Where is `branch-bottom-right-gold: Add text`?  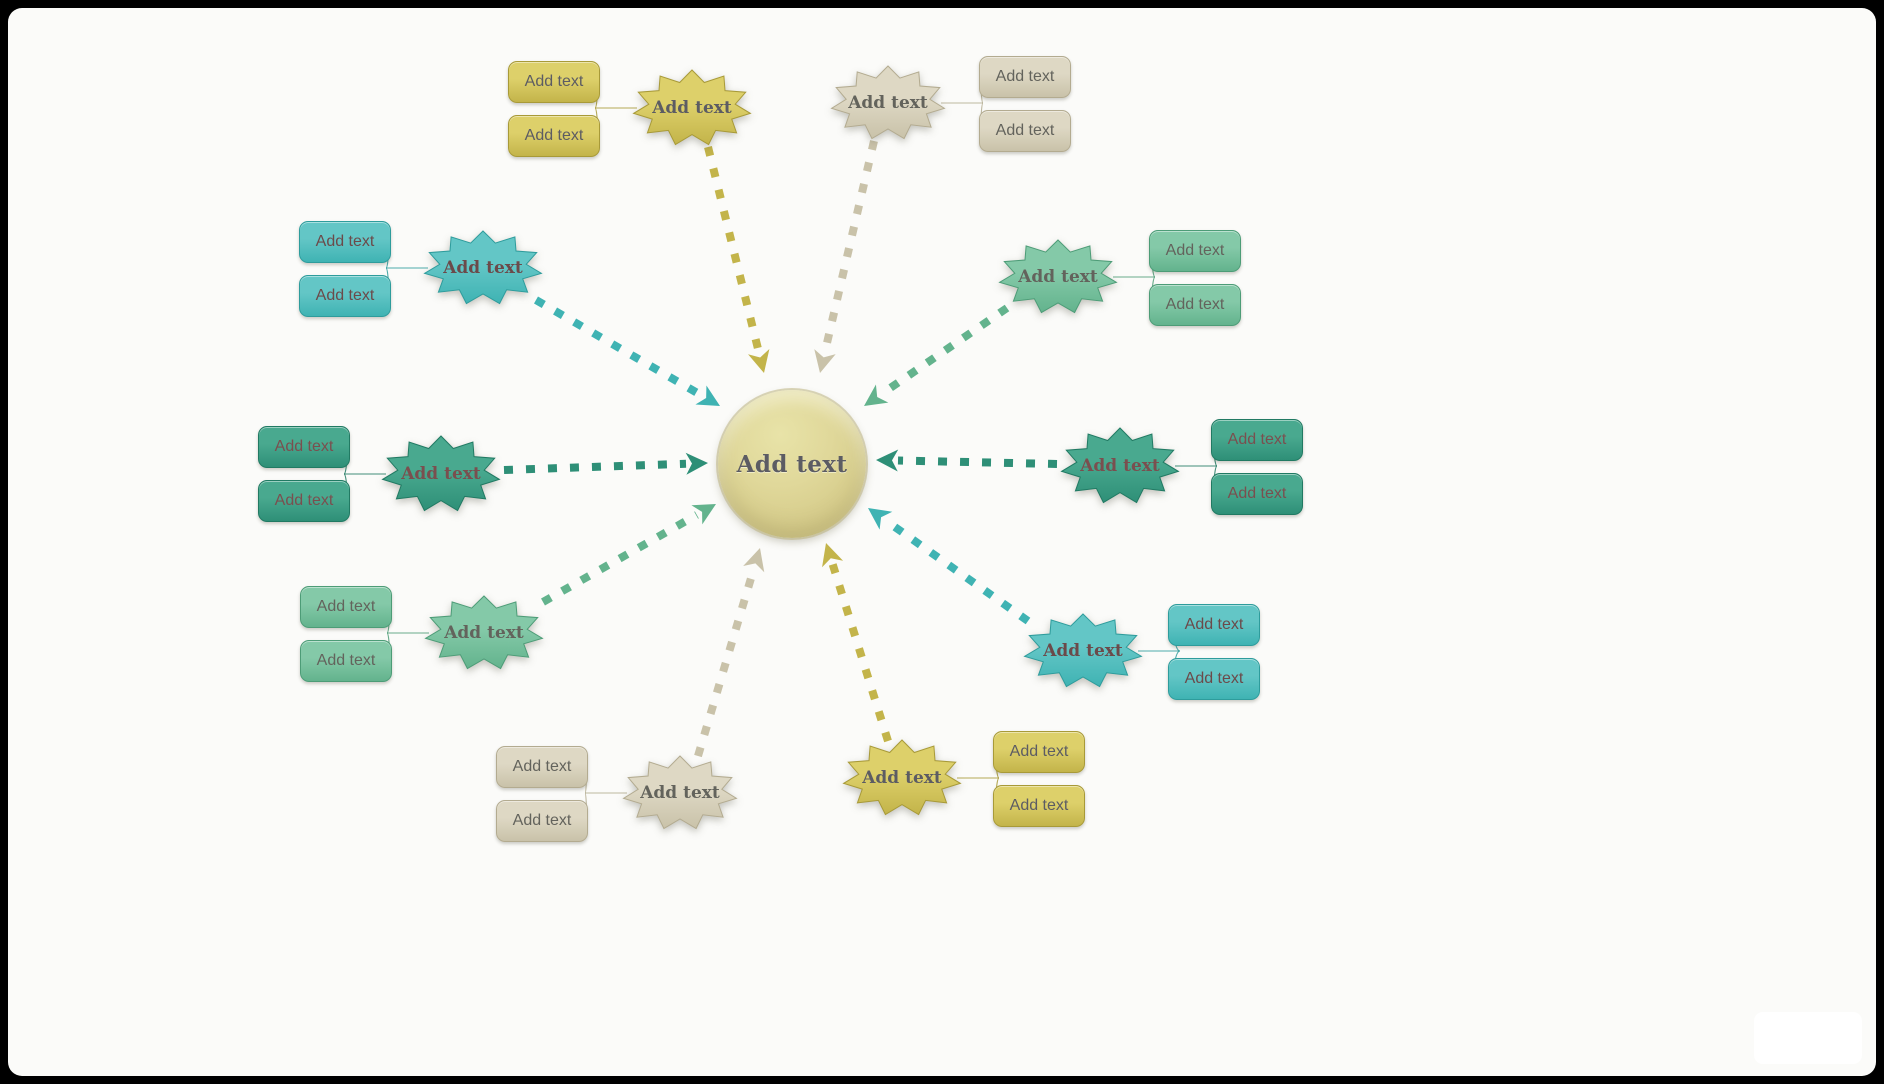
branch-bottom-right-gold: Add text is located at coordinates (902, 777).